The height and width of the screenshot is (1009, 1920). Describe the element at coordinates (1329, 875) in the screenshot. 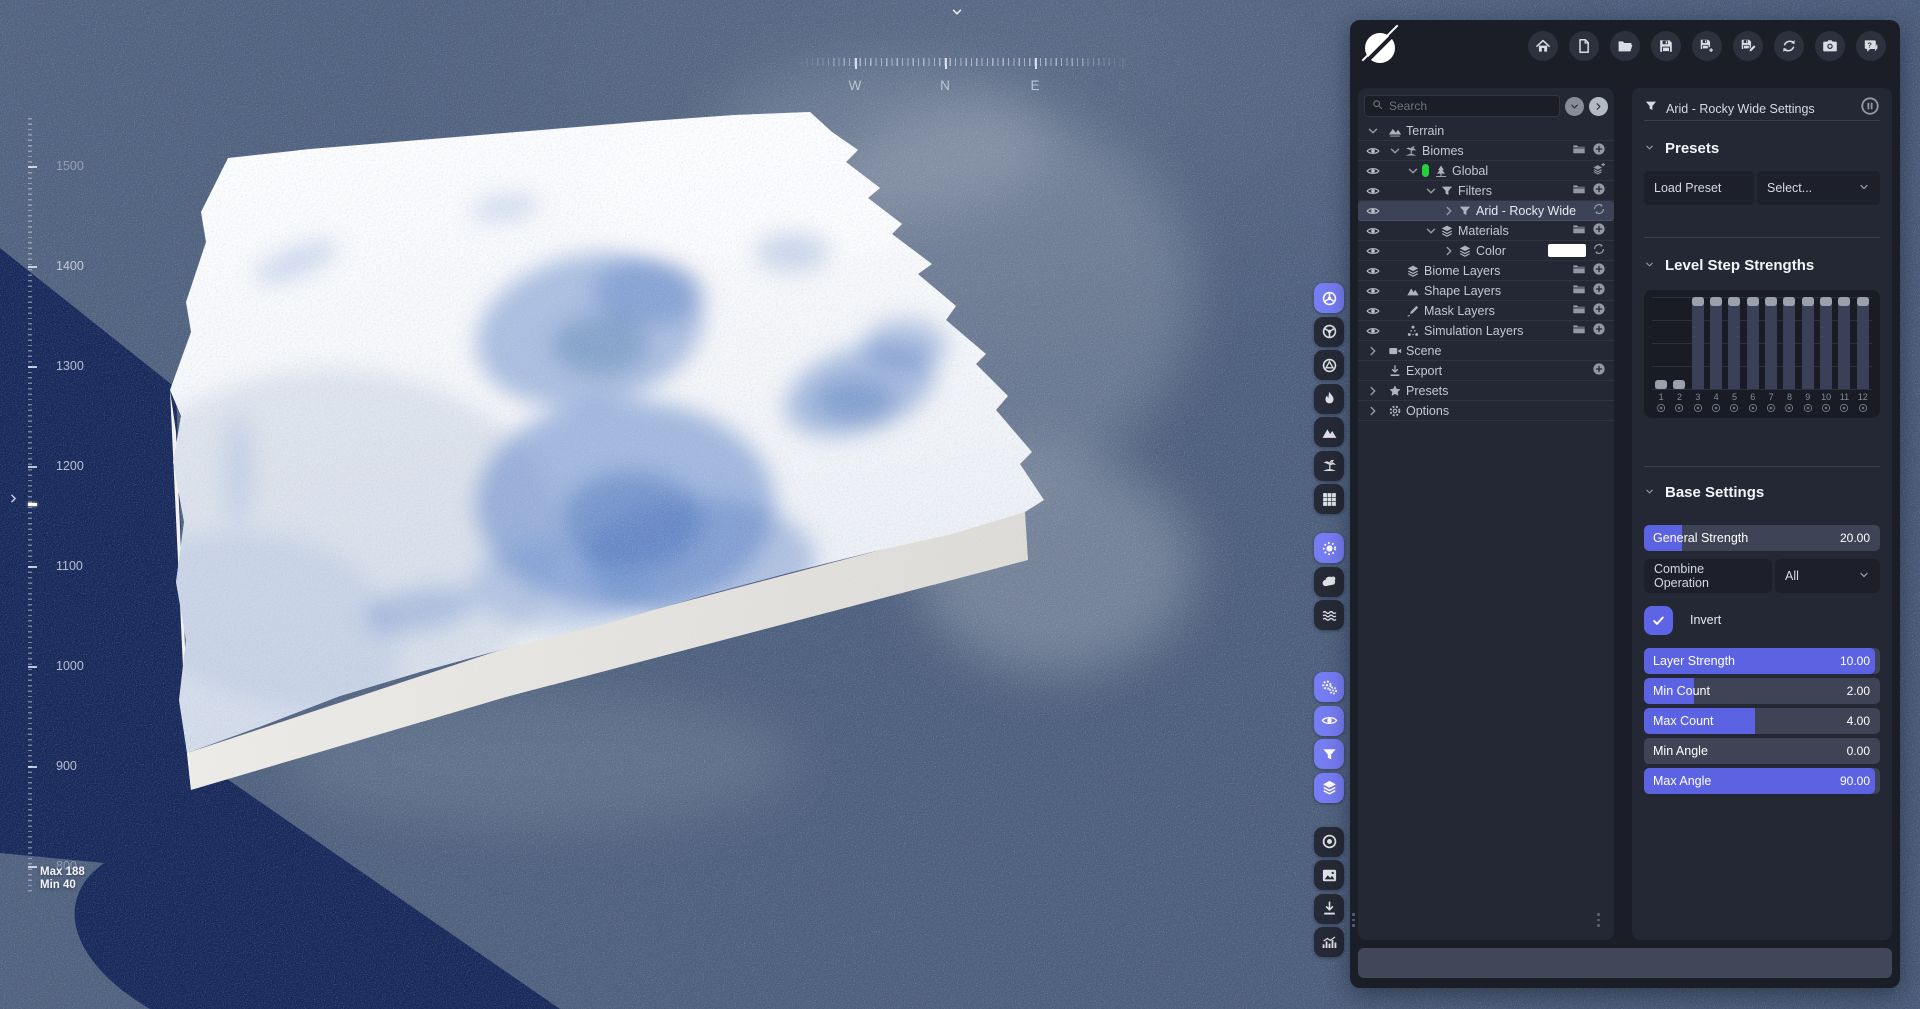

I see `snapshot-button` at that location.